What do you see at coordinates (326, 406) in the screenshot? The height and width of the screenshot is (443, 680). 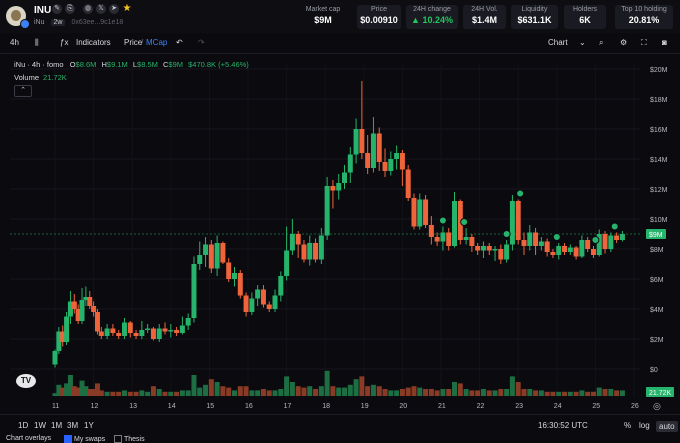 I see `x-tick-label: 18` at bounding box center [326, 406].